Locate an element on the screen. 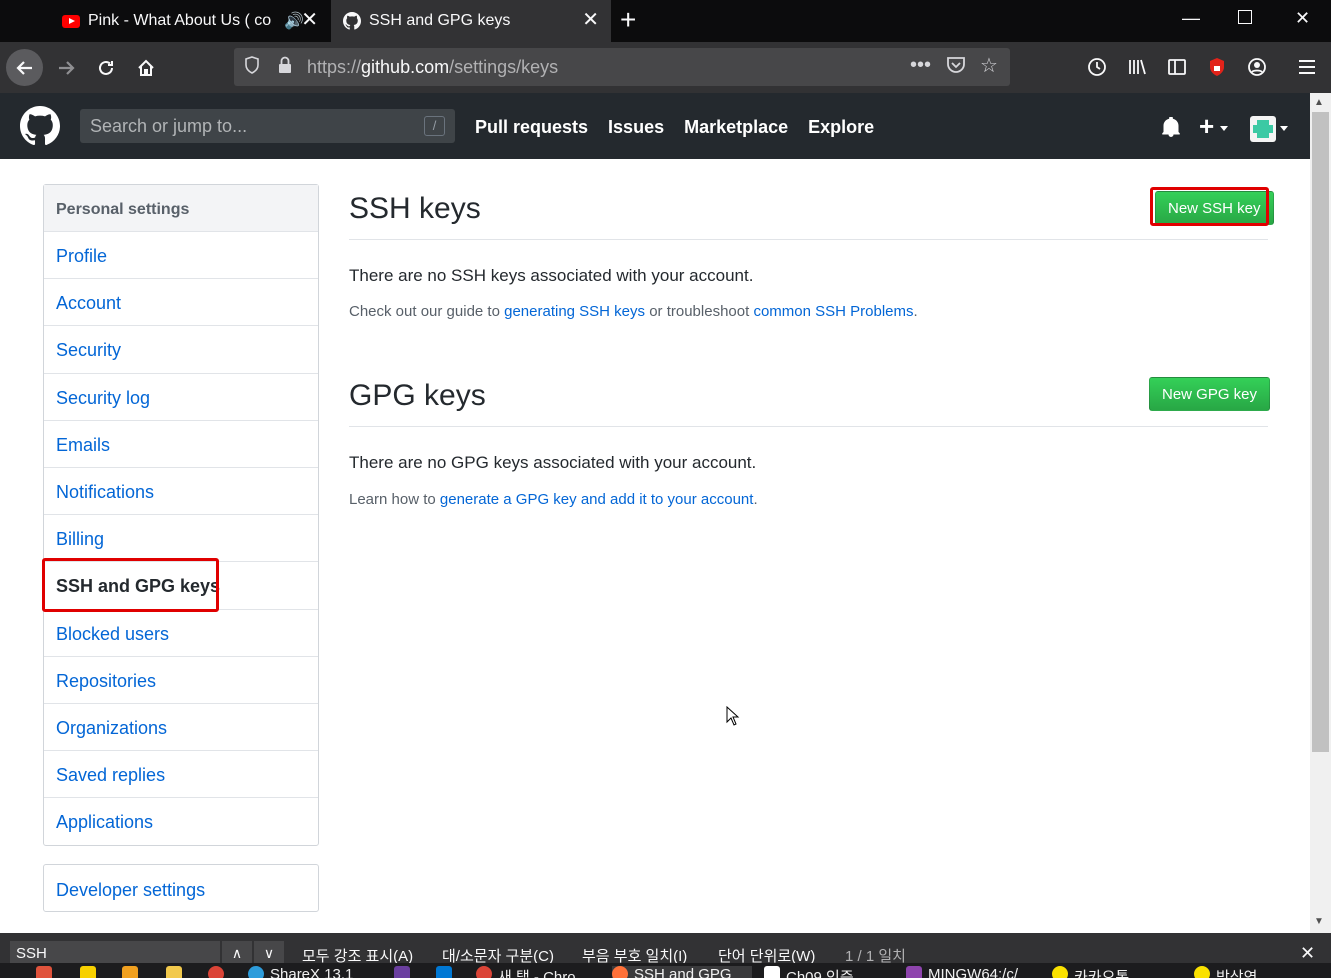 This screenshot has height=978, width=1331. navigation-toolbar: https://github.com/settings/keys ••• ☆ is located at coordinates (665, 67).